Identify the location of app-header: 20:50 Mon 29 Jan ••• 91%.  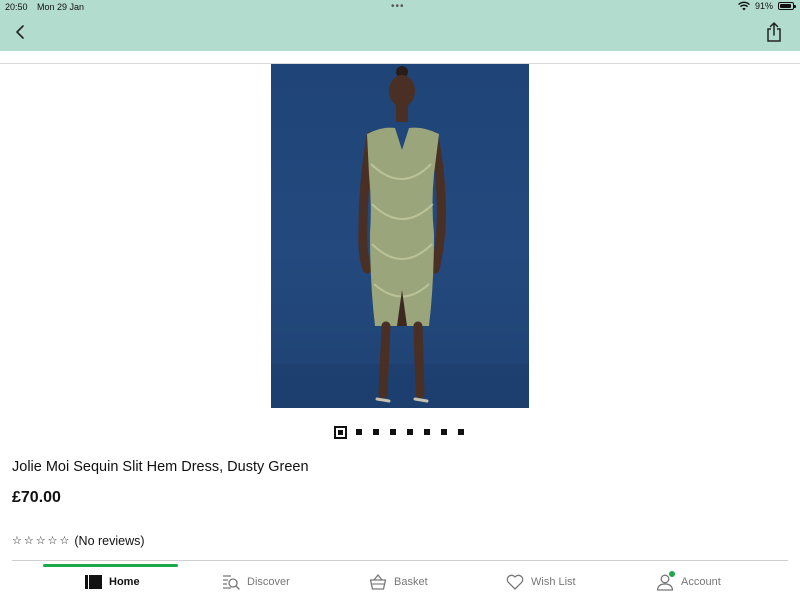
(400, 25).